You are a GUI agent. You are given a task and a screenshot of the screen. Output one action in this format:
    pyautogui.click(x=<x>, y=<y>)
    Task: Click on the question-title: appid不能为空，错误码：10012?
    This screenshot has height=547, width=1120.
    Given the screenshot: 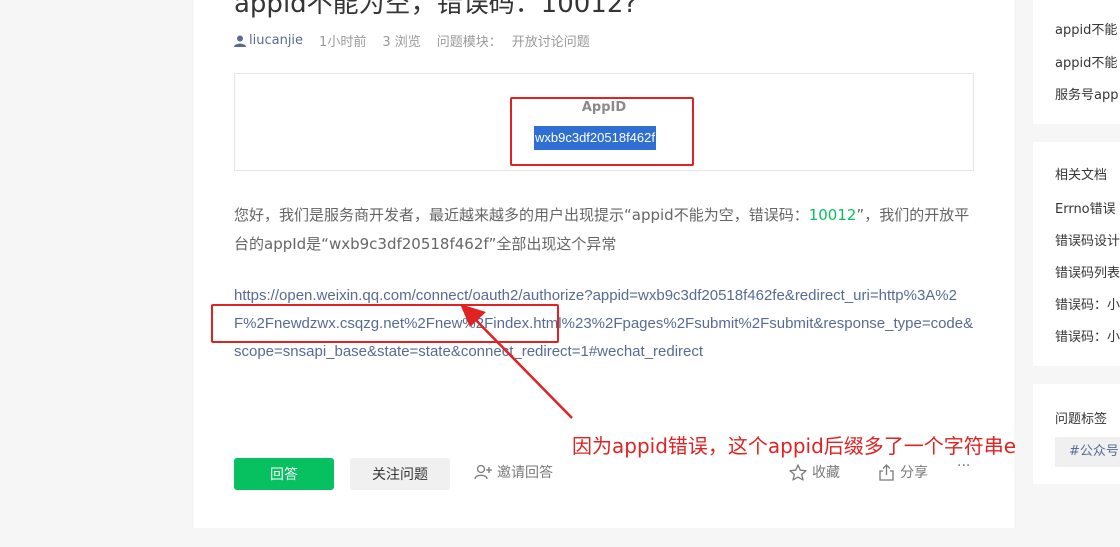 What is the action you would take?
    pyautogui.click(x=436, y=9)
    